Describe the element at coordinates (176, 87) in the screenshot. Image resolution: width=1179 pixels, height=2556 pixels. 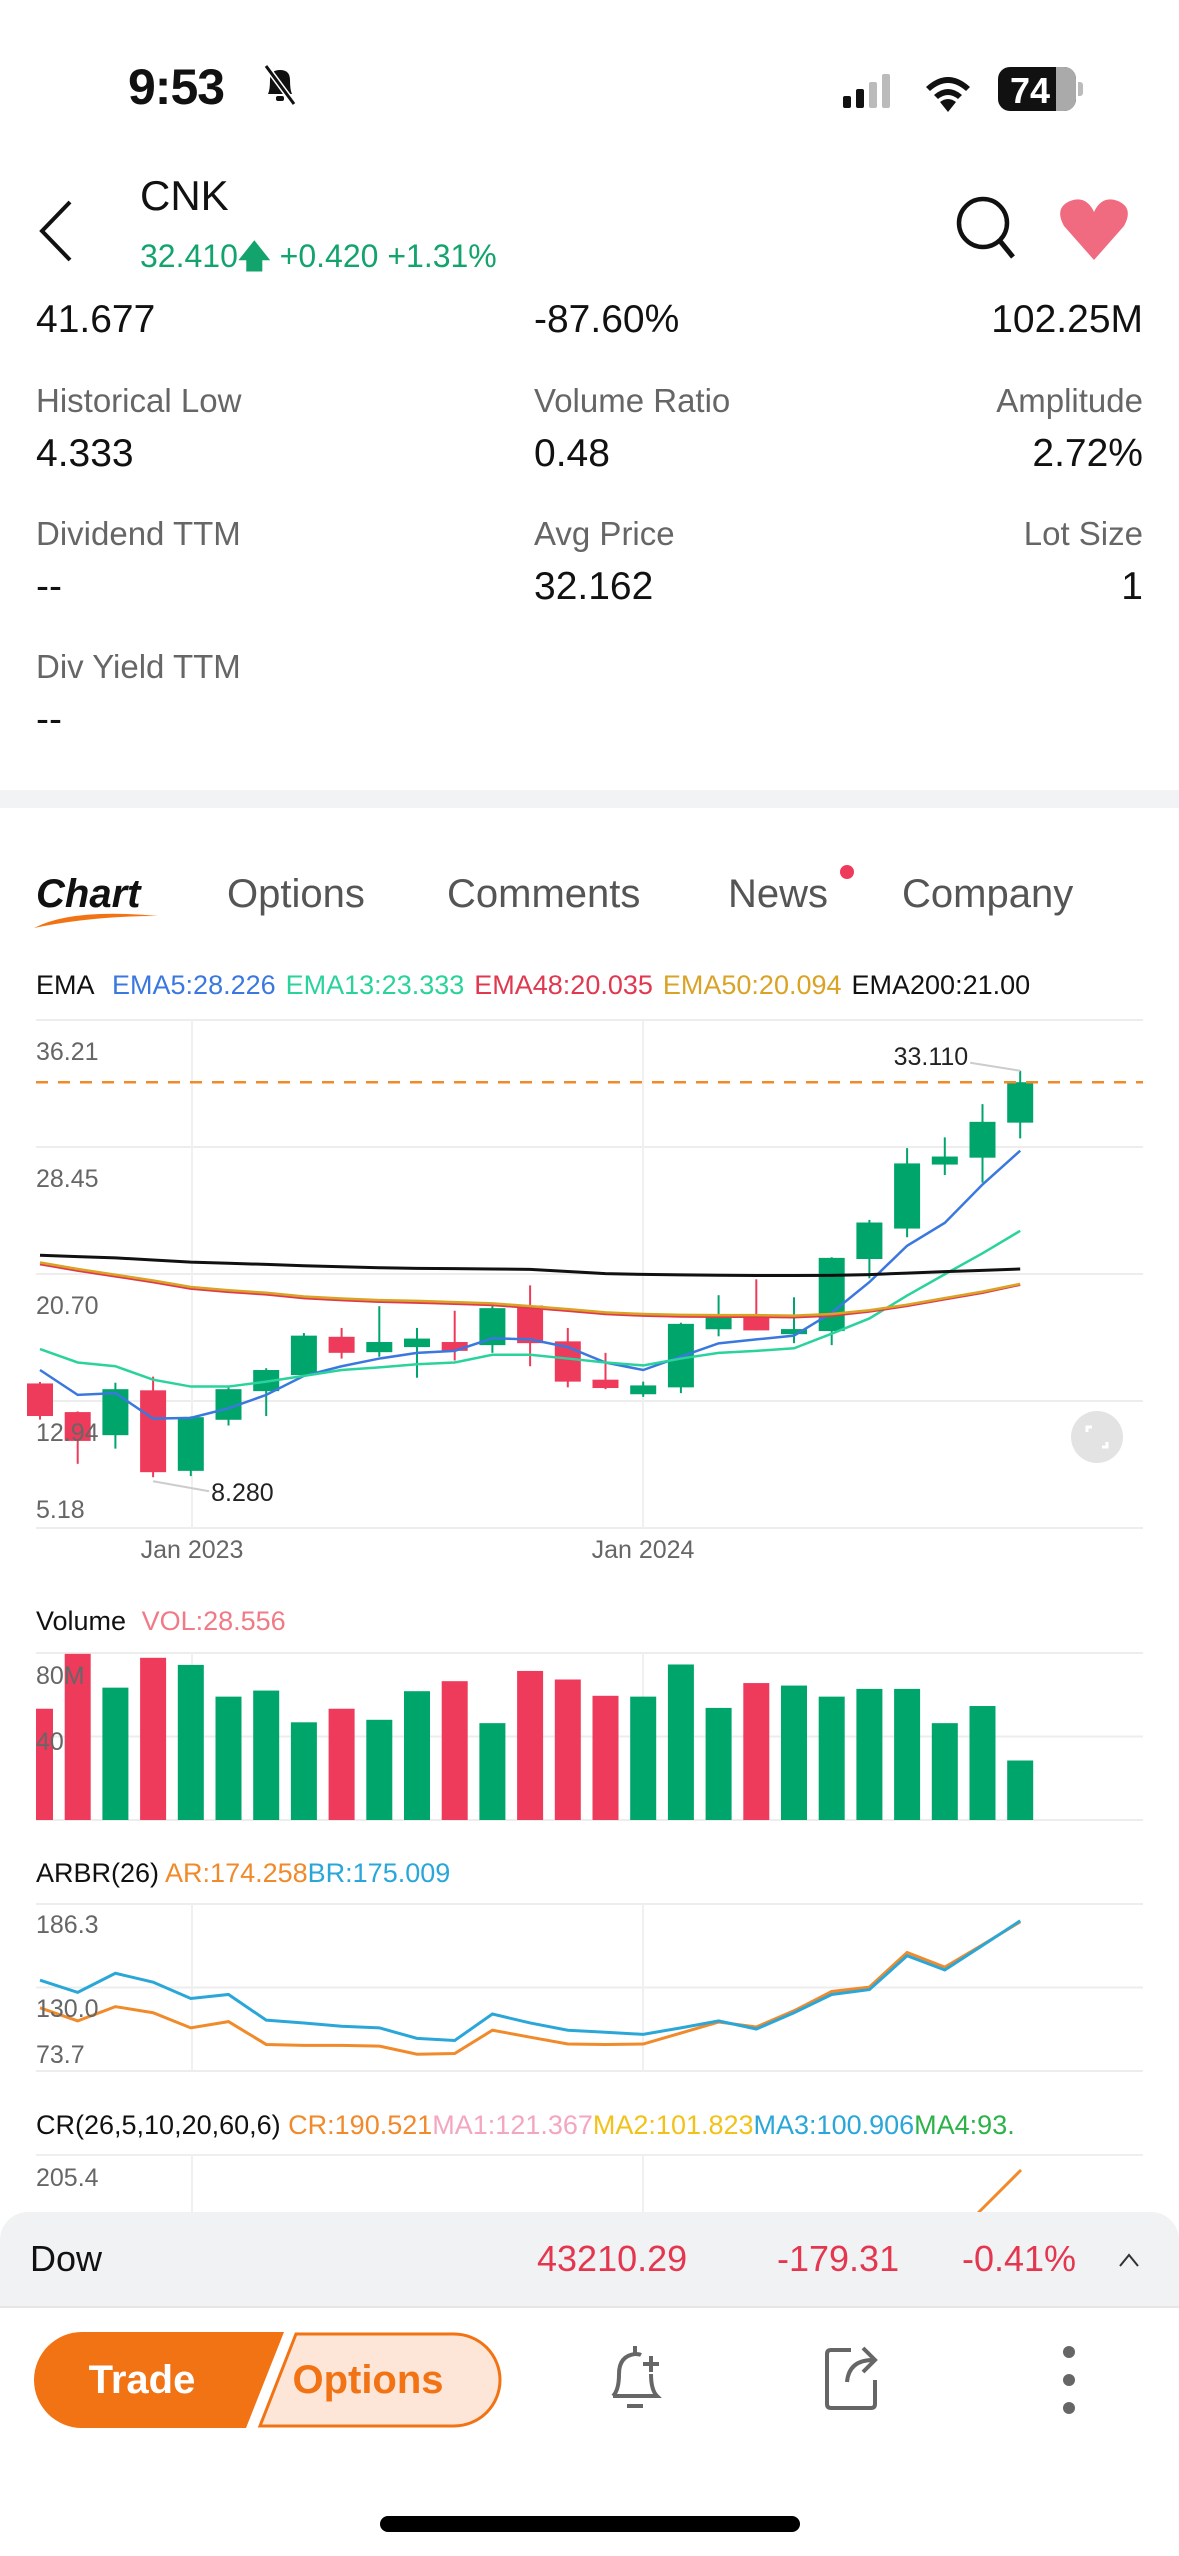
I see `status-time: 9:53` at that location.